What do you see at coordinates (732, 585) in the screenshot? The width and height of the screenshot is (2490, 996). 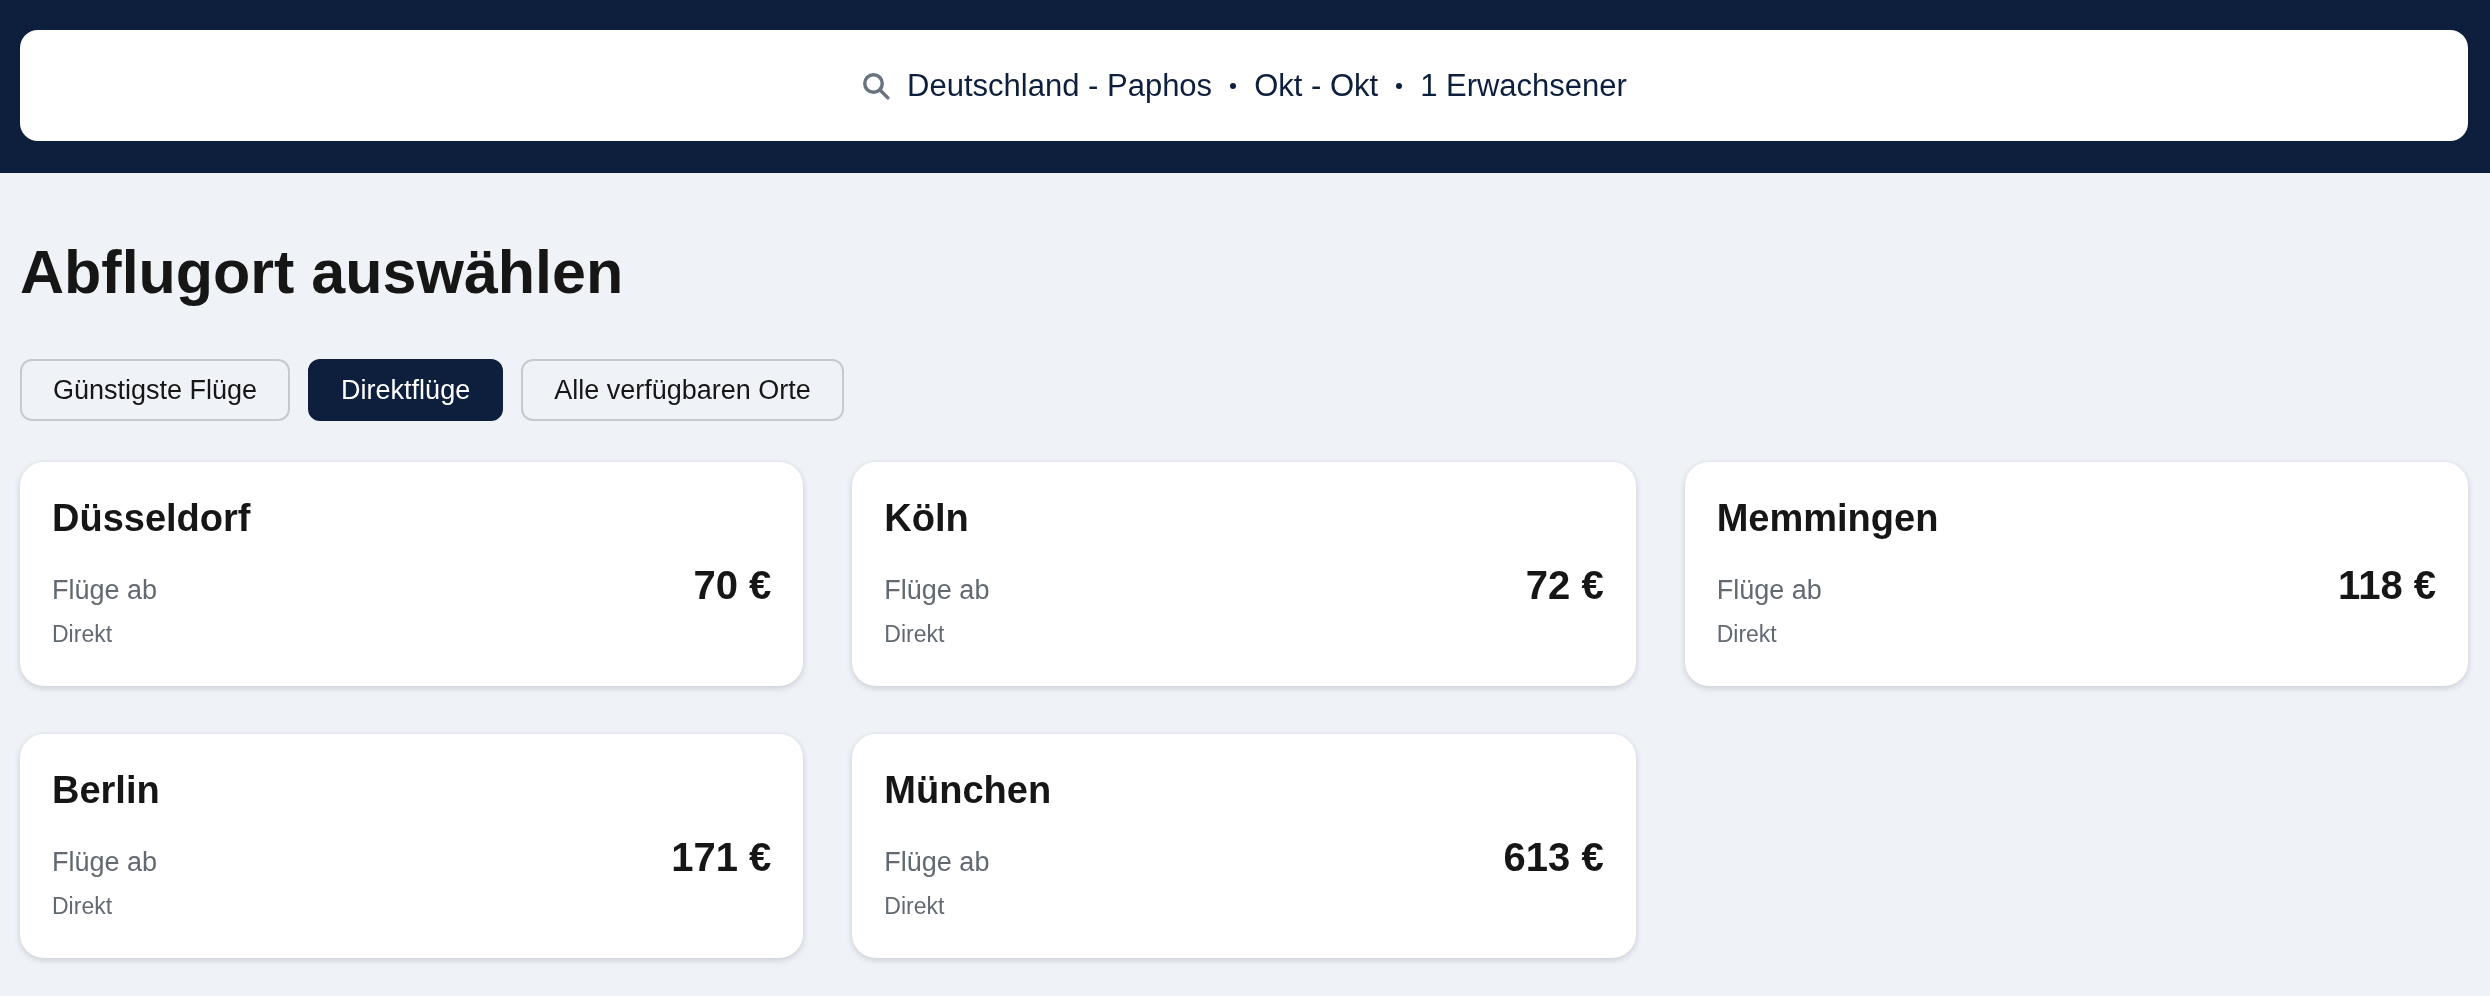 I see `price: 70 €` at bounding box center [732, 585].